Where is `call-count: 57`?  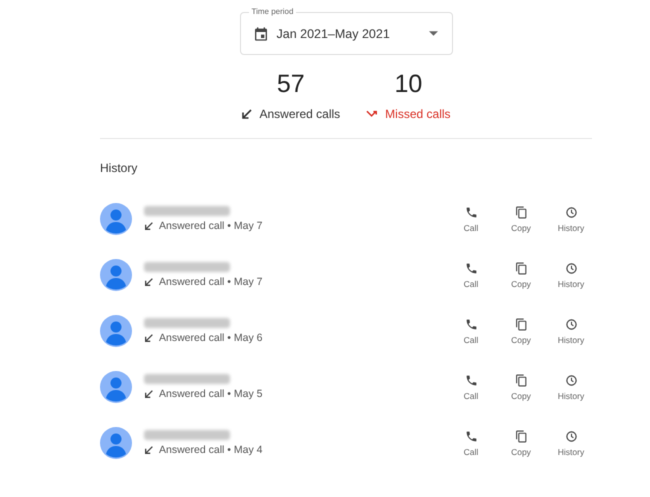
call-count: 57 is located at coordinates (290, 84).